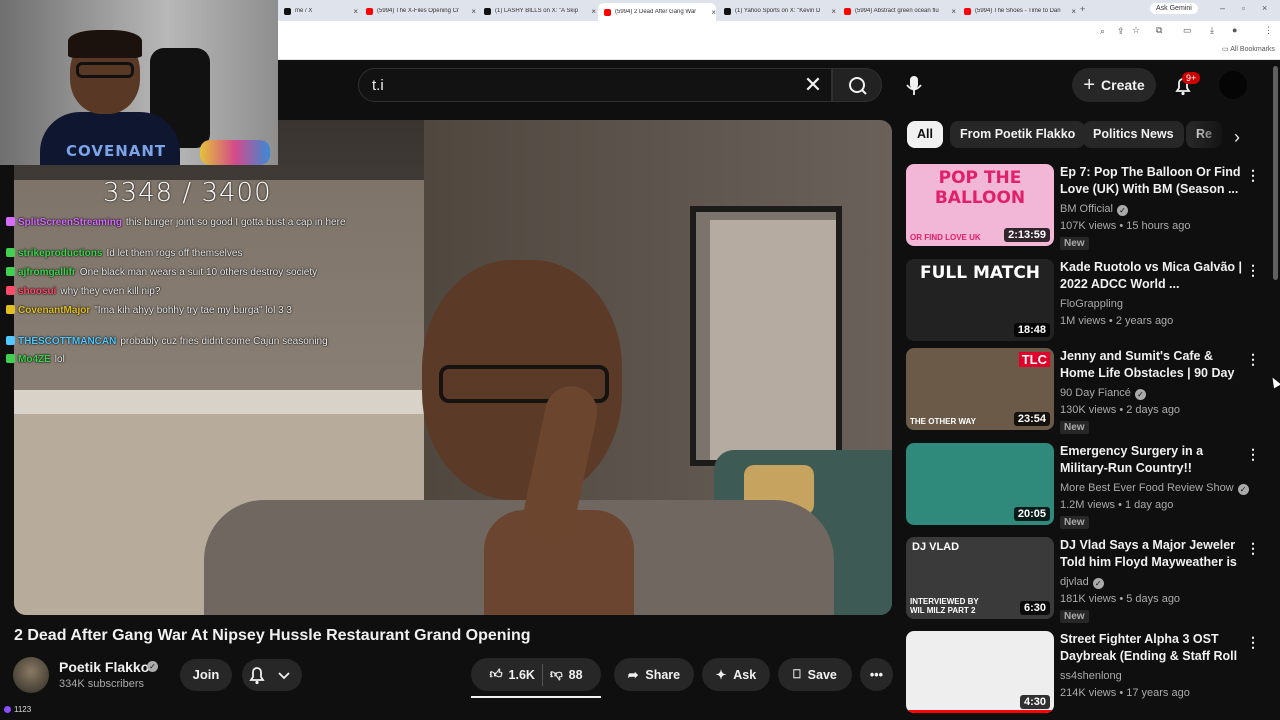  What do you see at coordinates (1248, 49) in the screenshot?
I see `all-bookmarks: ▭ All Bookmarks` at bounding box center [1248, 49].